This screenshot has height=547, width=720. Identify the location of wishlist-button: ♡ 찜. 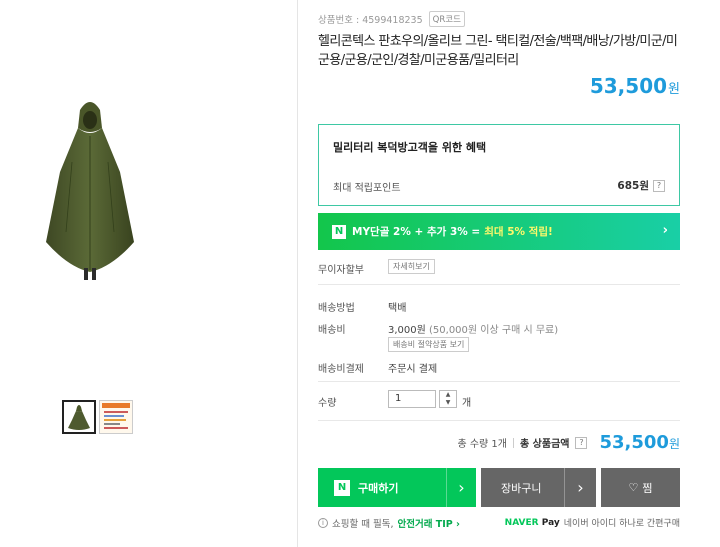
(640, 487).